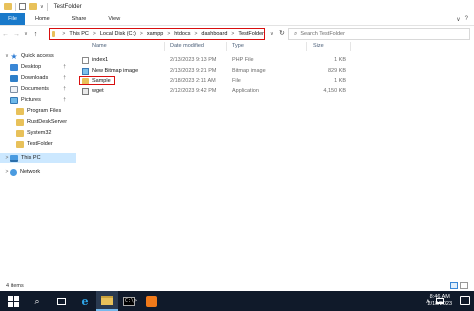 The width and height of the screenshot is (474, 311). Describe the element at coordinates (26, 34) in the screenshot. I see `recent-locations-chevron-icon: ∨` at that location.